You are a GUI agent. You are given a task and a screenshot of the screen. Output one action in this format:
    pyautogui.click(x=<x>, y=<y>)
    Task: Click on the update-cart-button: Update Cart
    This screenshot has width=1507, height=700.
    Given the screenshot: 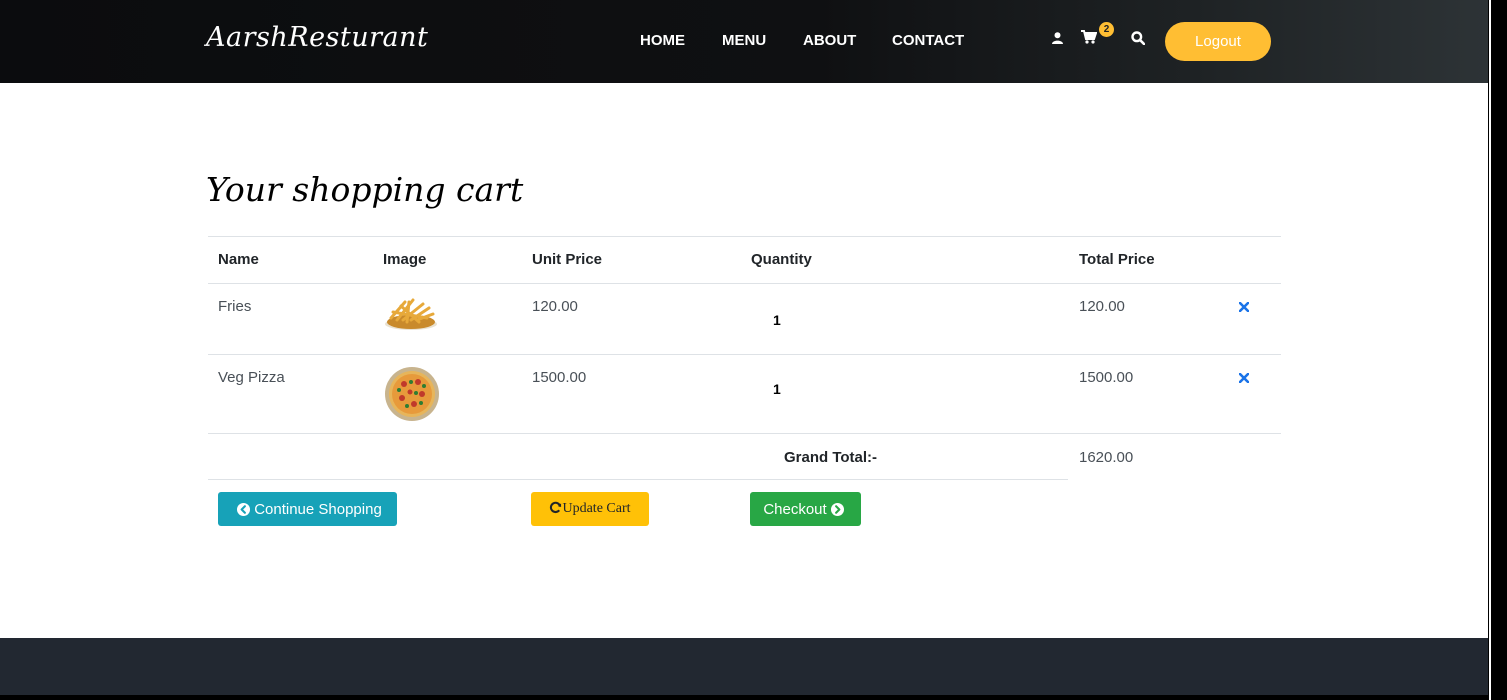 What is the action you would take?
    pyautogui.click(x=590, y=509)
    